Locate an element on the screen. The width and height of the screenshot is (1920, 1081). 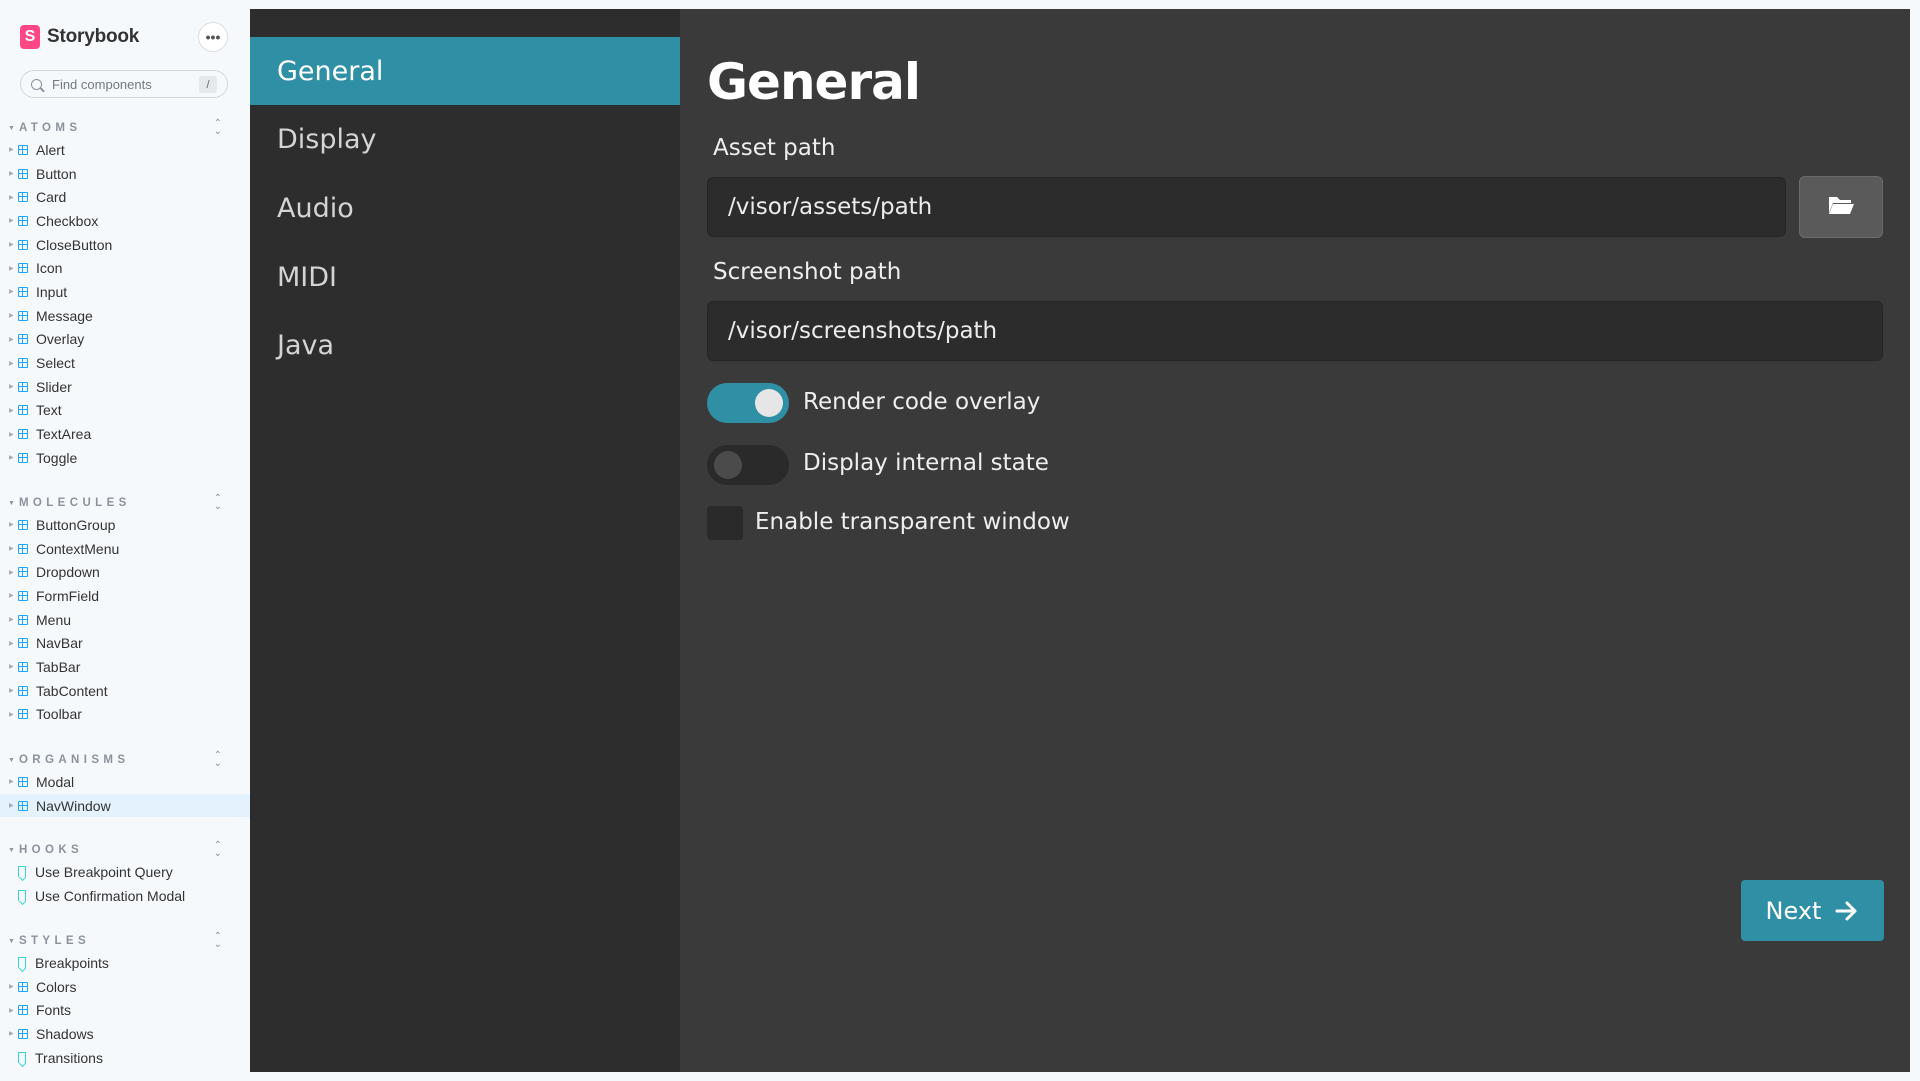
search-input is located at coordinates (117, 84).